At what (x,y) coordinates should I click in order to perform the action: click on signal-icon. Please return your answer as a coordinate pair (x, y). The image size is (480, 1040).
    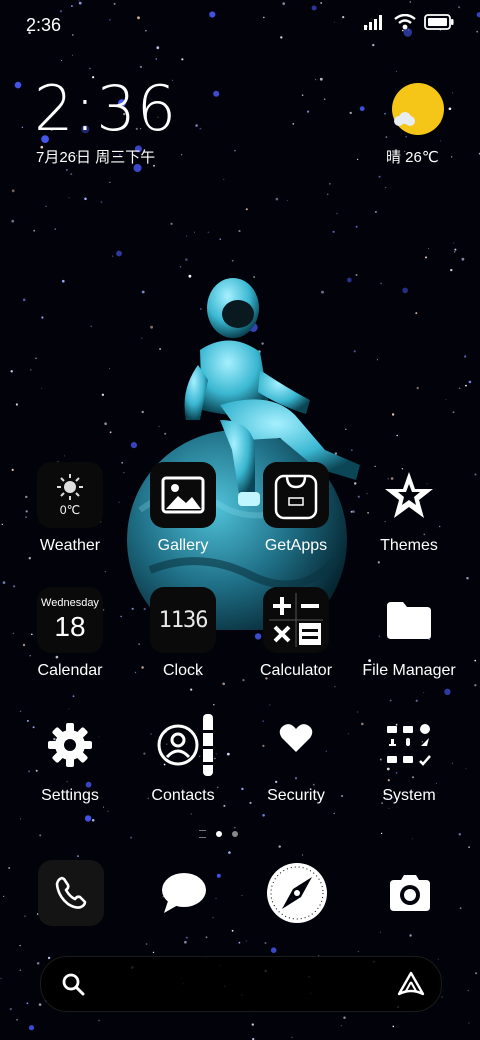
    Looking at the image, I should click on (373, 22).